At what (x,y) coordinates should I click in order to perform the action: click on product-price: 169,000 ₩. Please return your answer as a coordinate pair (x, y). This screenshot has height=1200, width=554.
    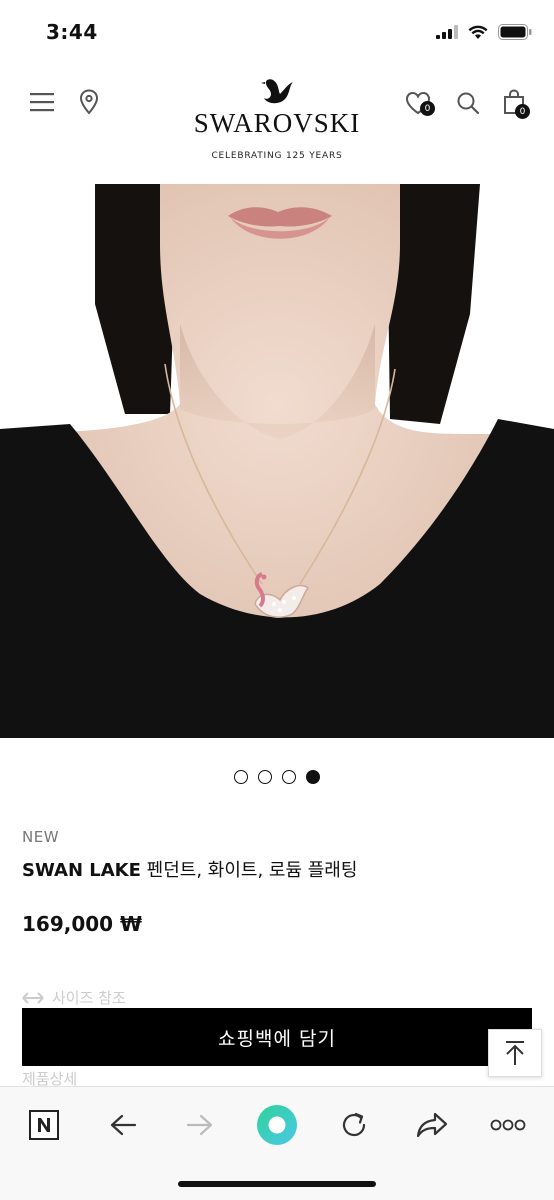
    Looking at the image, I should click on (82, 924).